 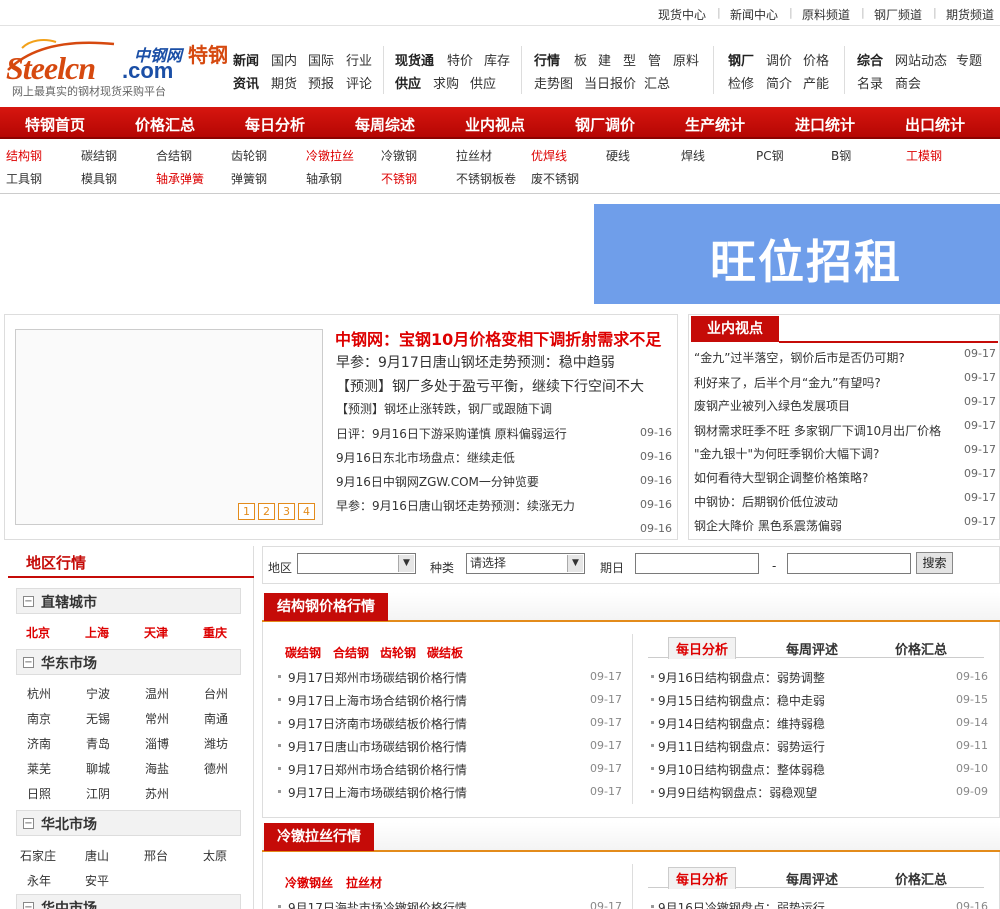 I want to click on nav-link: 汇总, so click(x=657, y=82).